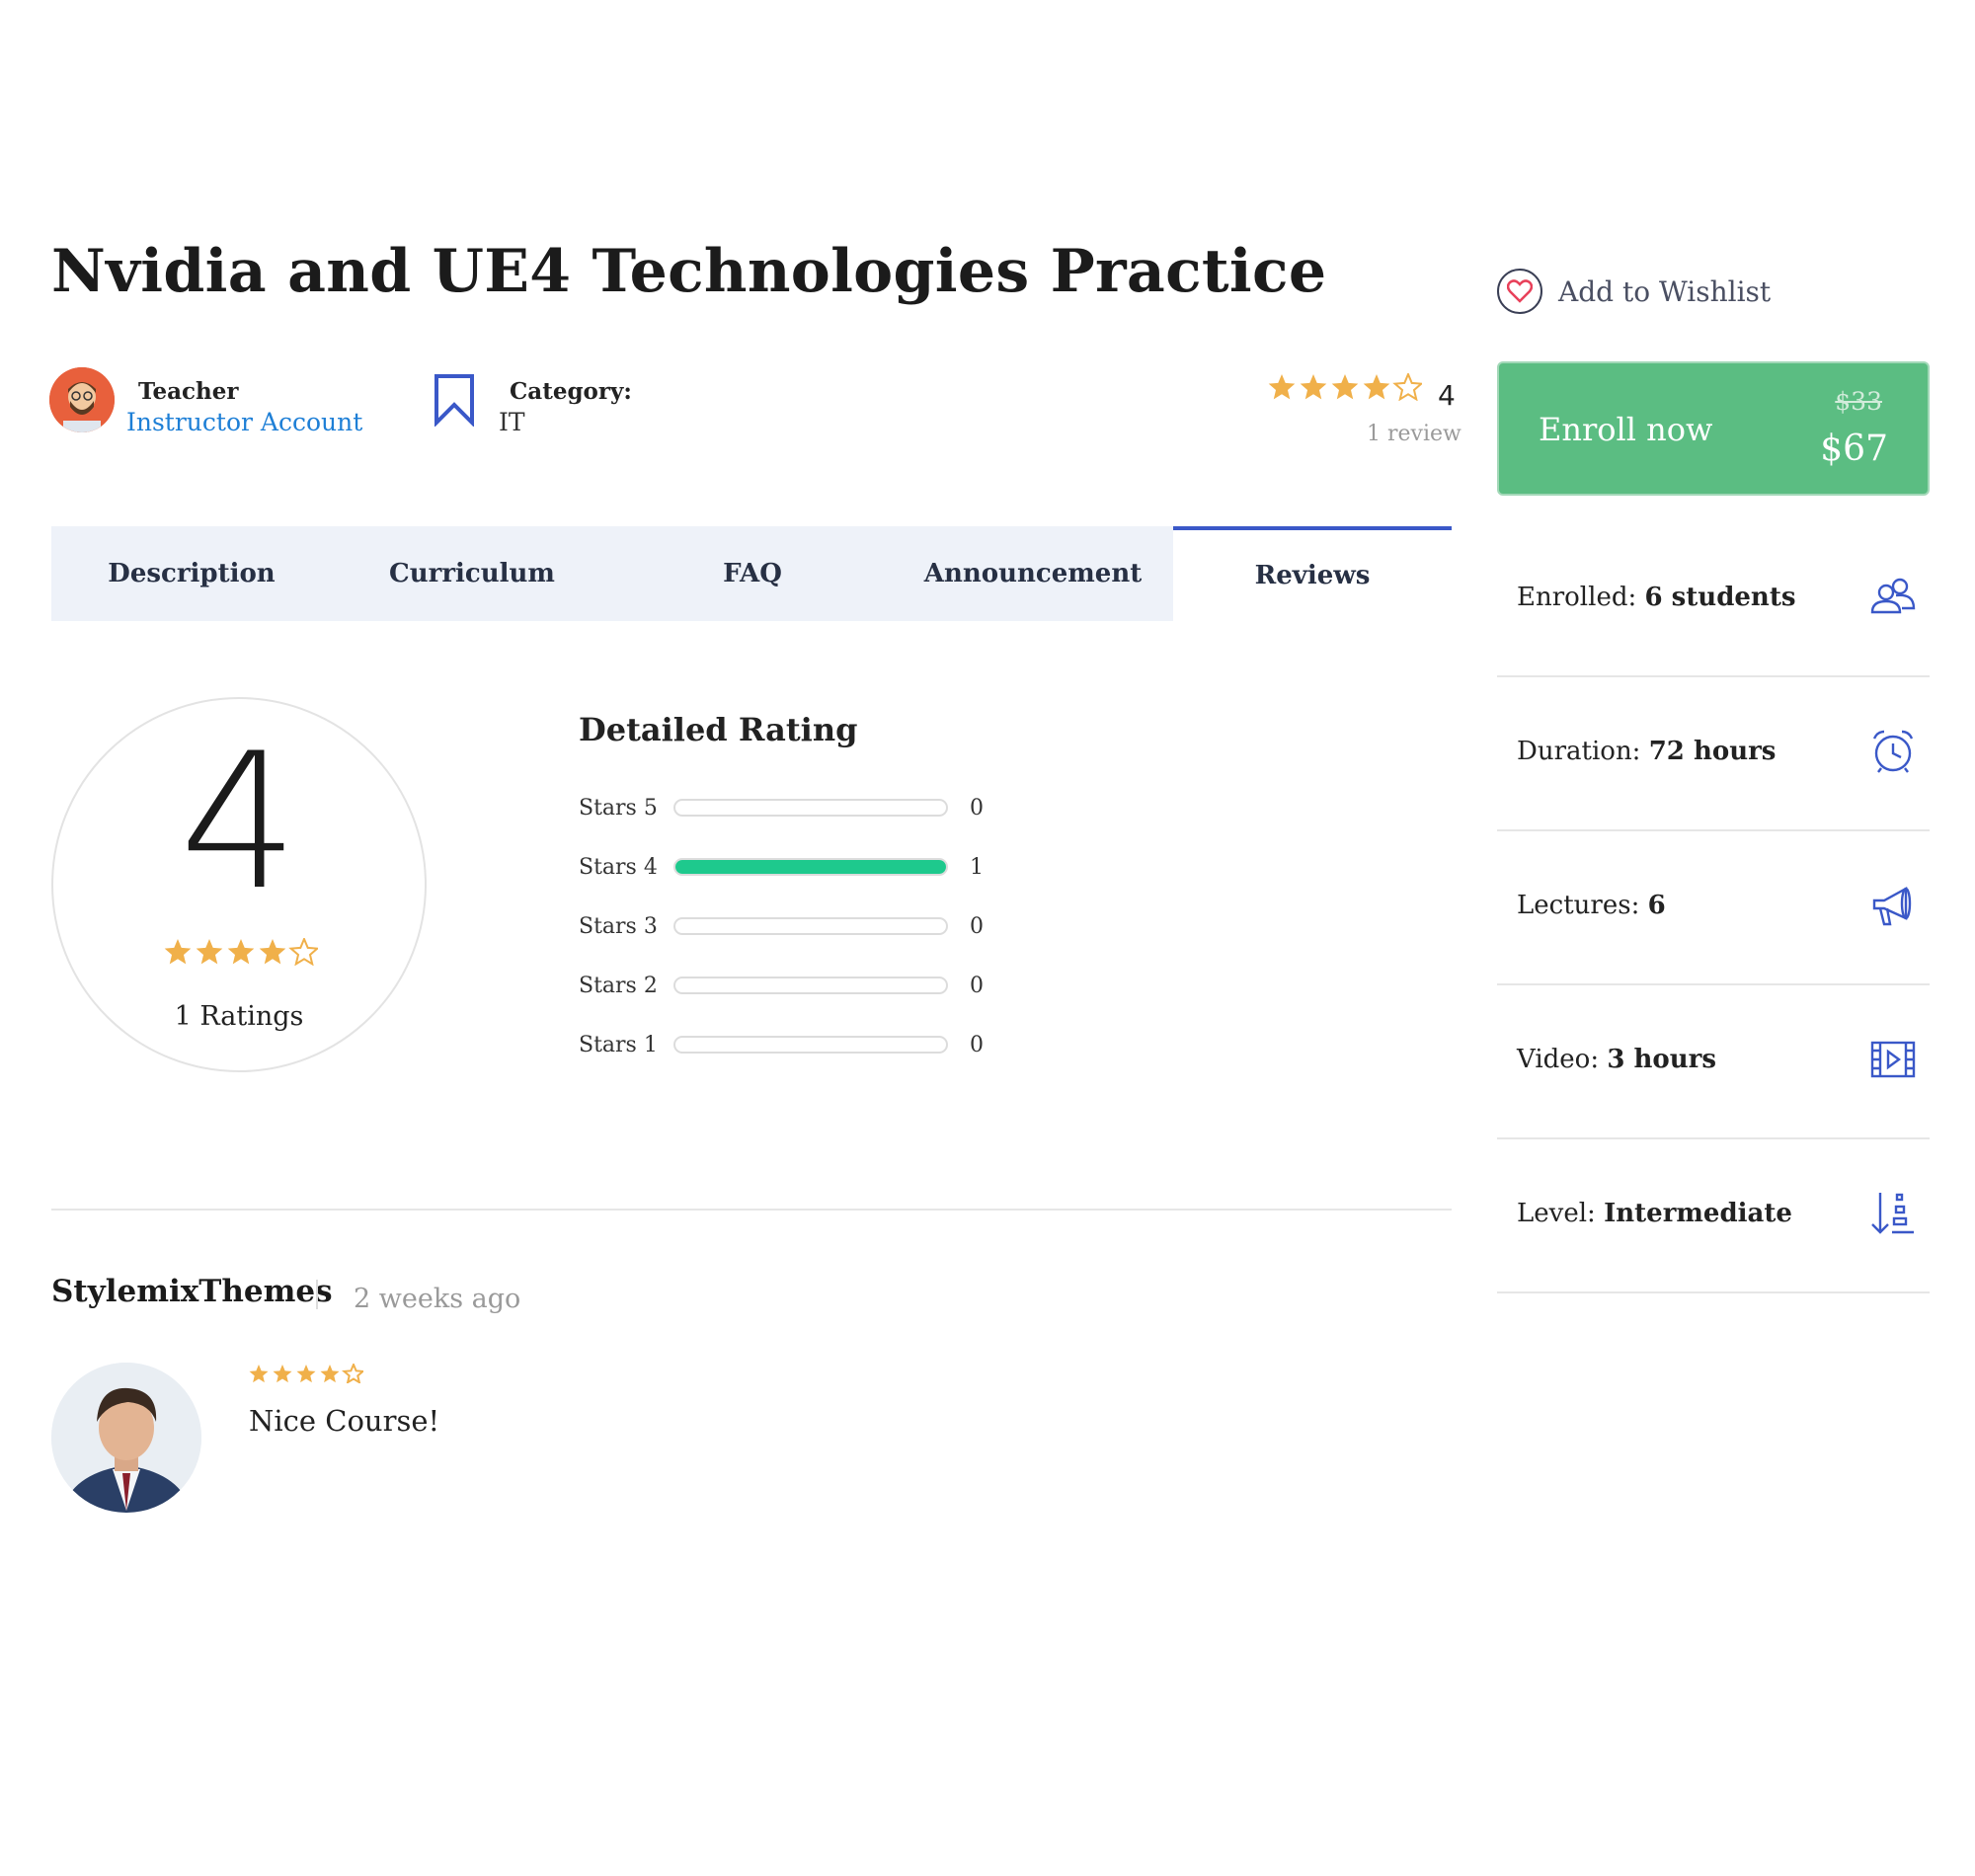 This screenshot has width=1975, height=1876. I want to click on course-title: Nvidia and UE4 Technologies Practice, so click(689, 271).